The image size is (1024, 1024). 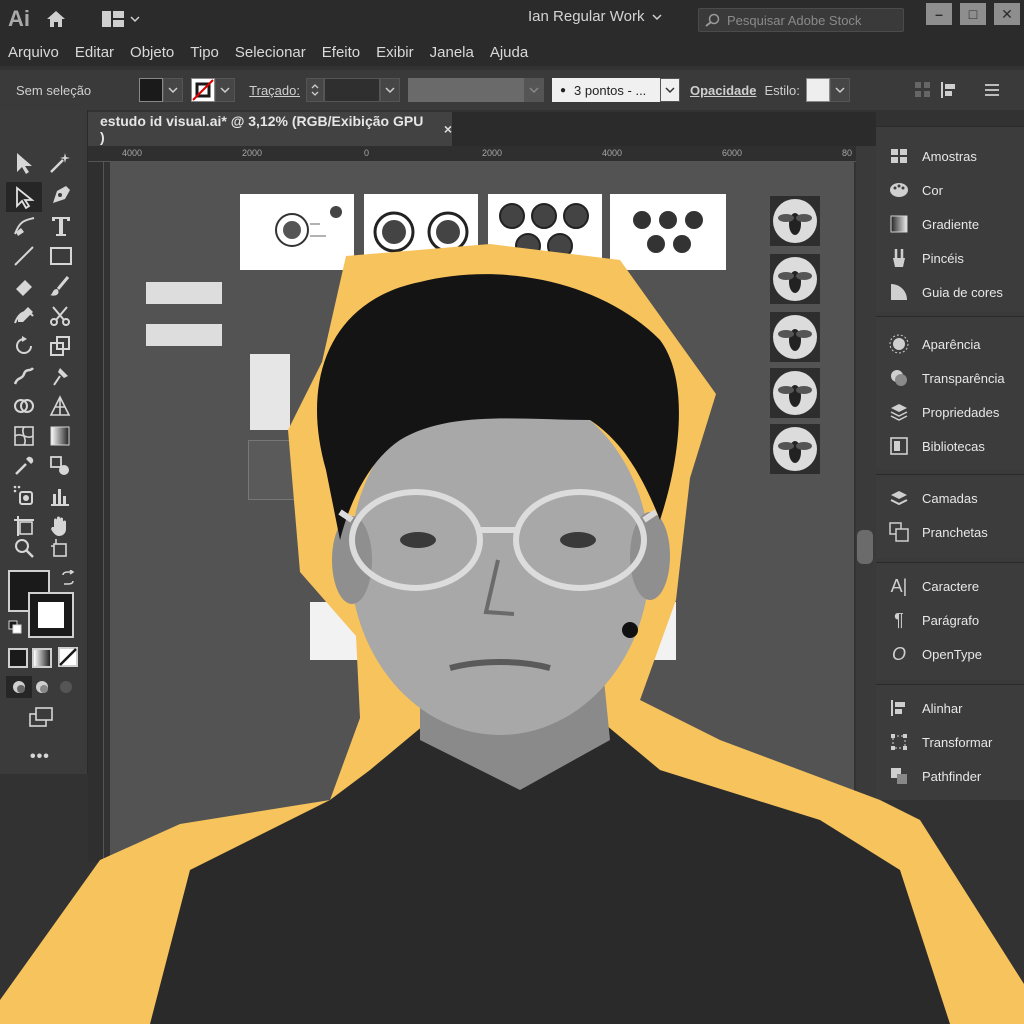 I want to click on fill-dropdown, so click(x=173, y=90).